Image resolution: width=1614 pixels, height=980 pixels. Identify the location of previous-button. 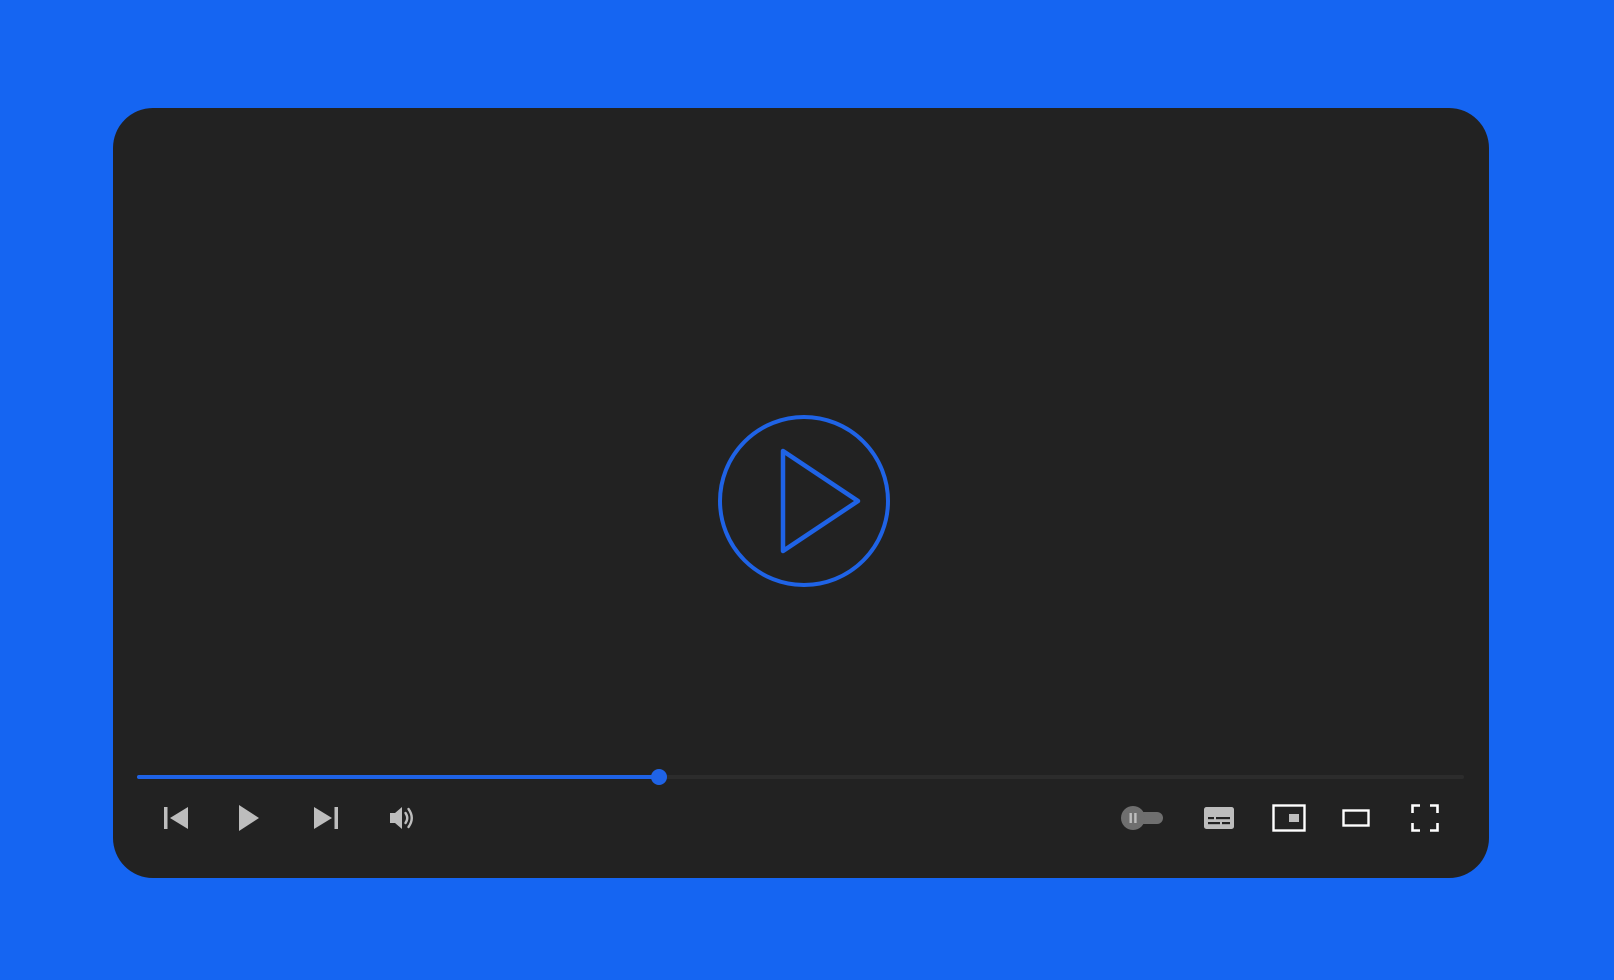
(176, 818).